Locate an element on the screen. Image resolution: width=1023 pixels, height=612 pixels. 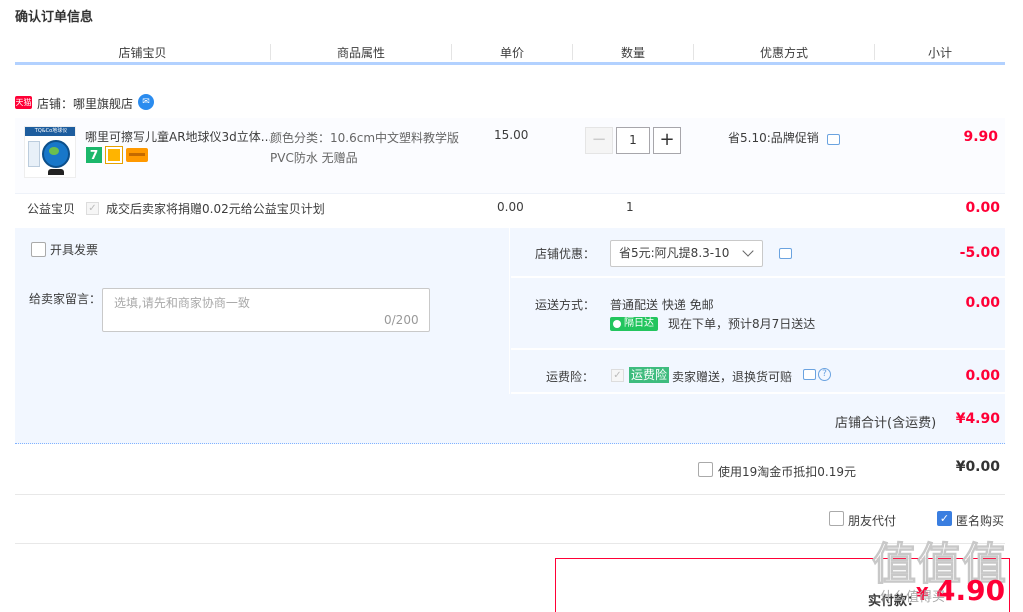
seller-message-placeholder: 选填,请先和商家协商一致 is located at coordinates (182, 303).